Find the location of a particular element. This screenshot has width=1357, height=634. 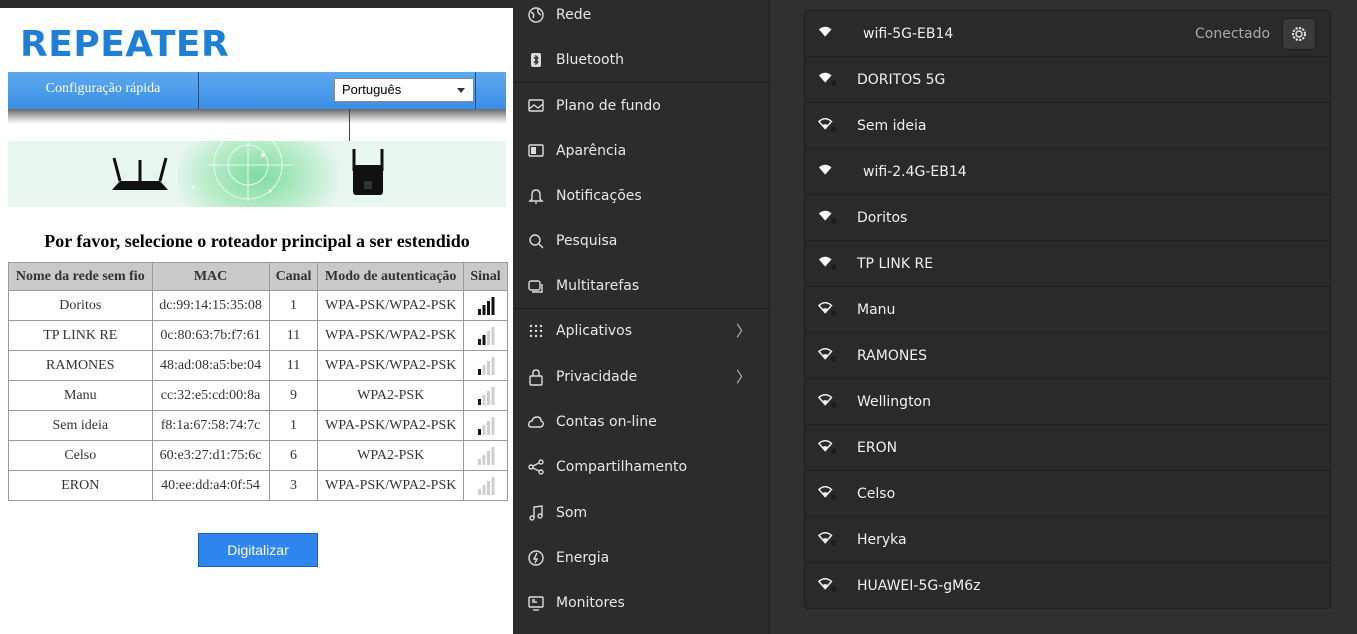

cell-ssid: ERON is located at coordinates (80, 485).